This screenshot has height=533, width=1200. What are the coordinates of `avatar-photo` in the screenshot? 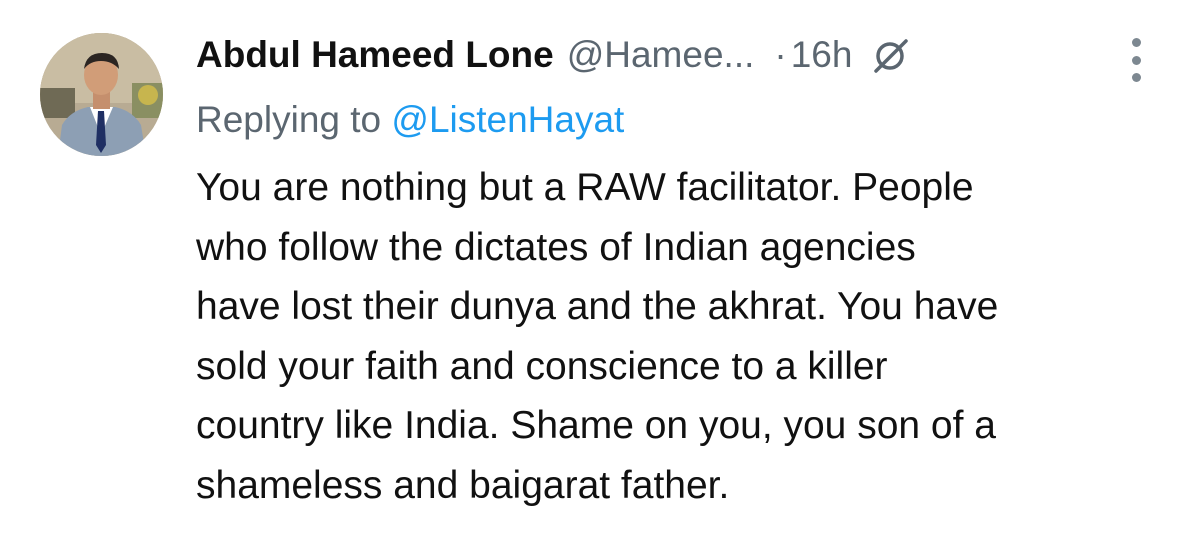 It's located at (101, 94).